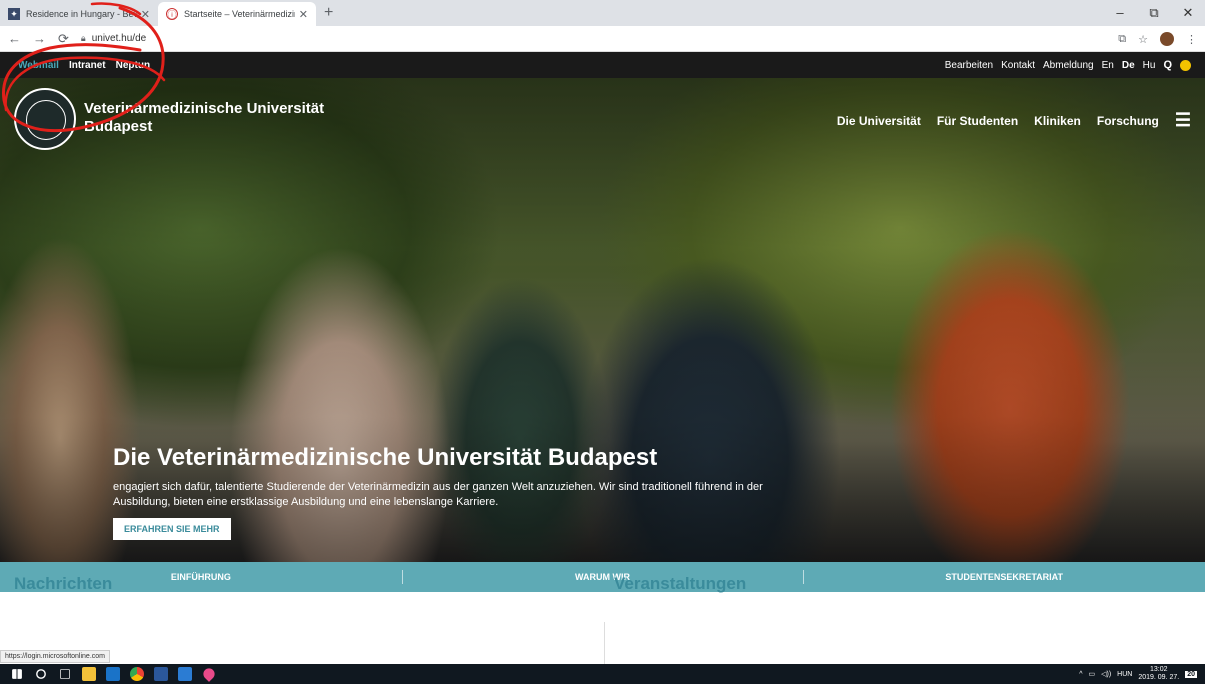  Describe the element at coordinates (1018, 65) in the screenshot. I see `kontakt-link: Kontakt` at that location.